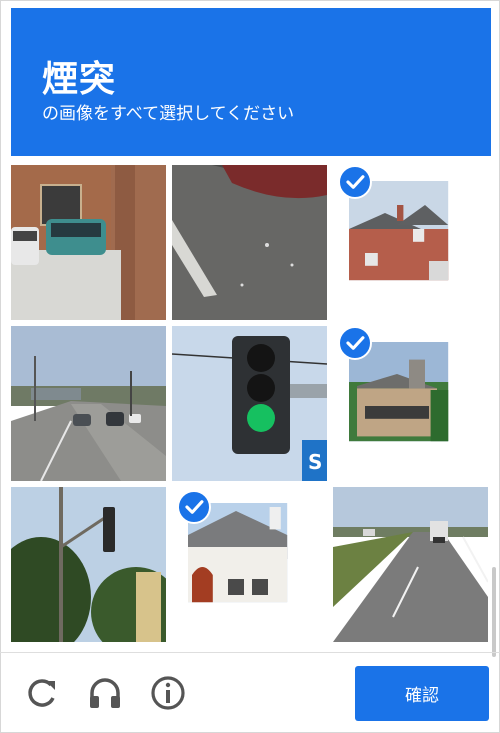 The height and width of the screenshot is (733, 500). What do you see at coordinates (105, 693) in the screenshot?
I see `headphones-icon` at bounding box center [105, 693].